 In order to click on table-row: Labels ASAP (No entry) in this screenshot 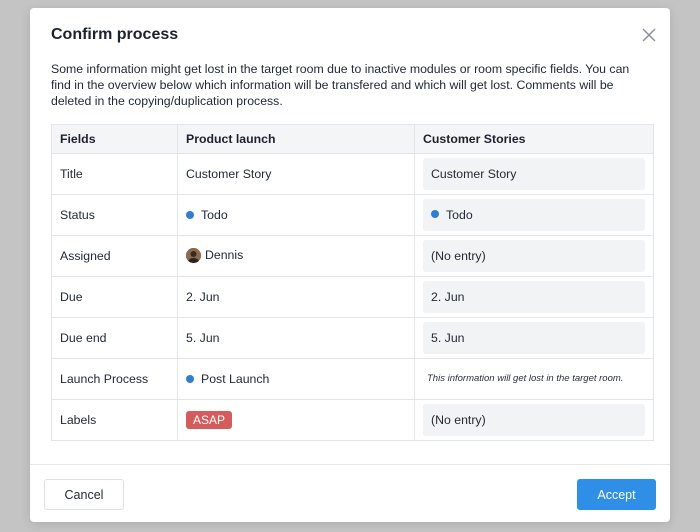, I will do `click(352, 420)`.